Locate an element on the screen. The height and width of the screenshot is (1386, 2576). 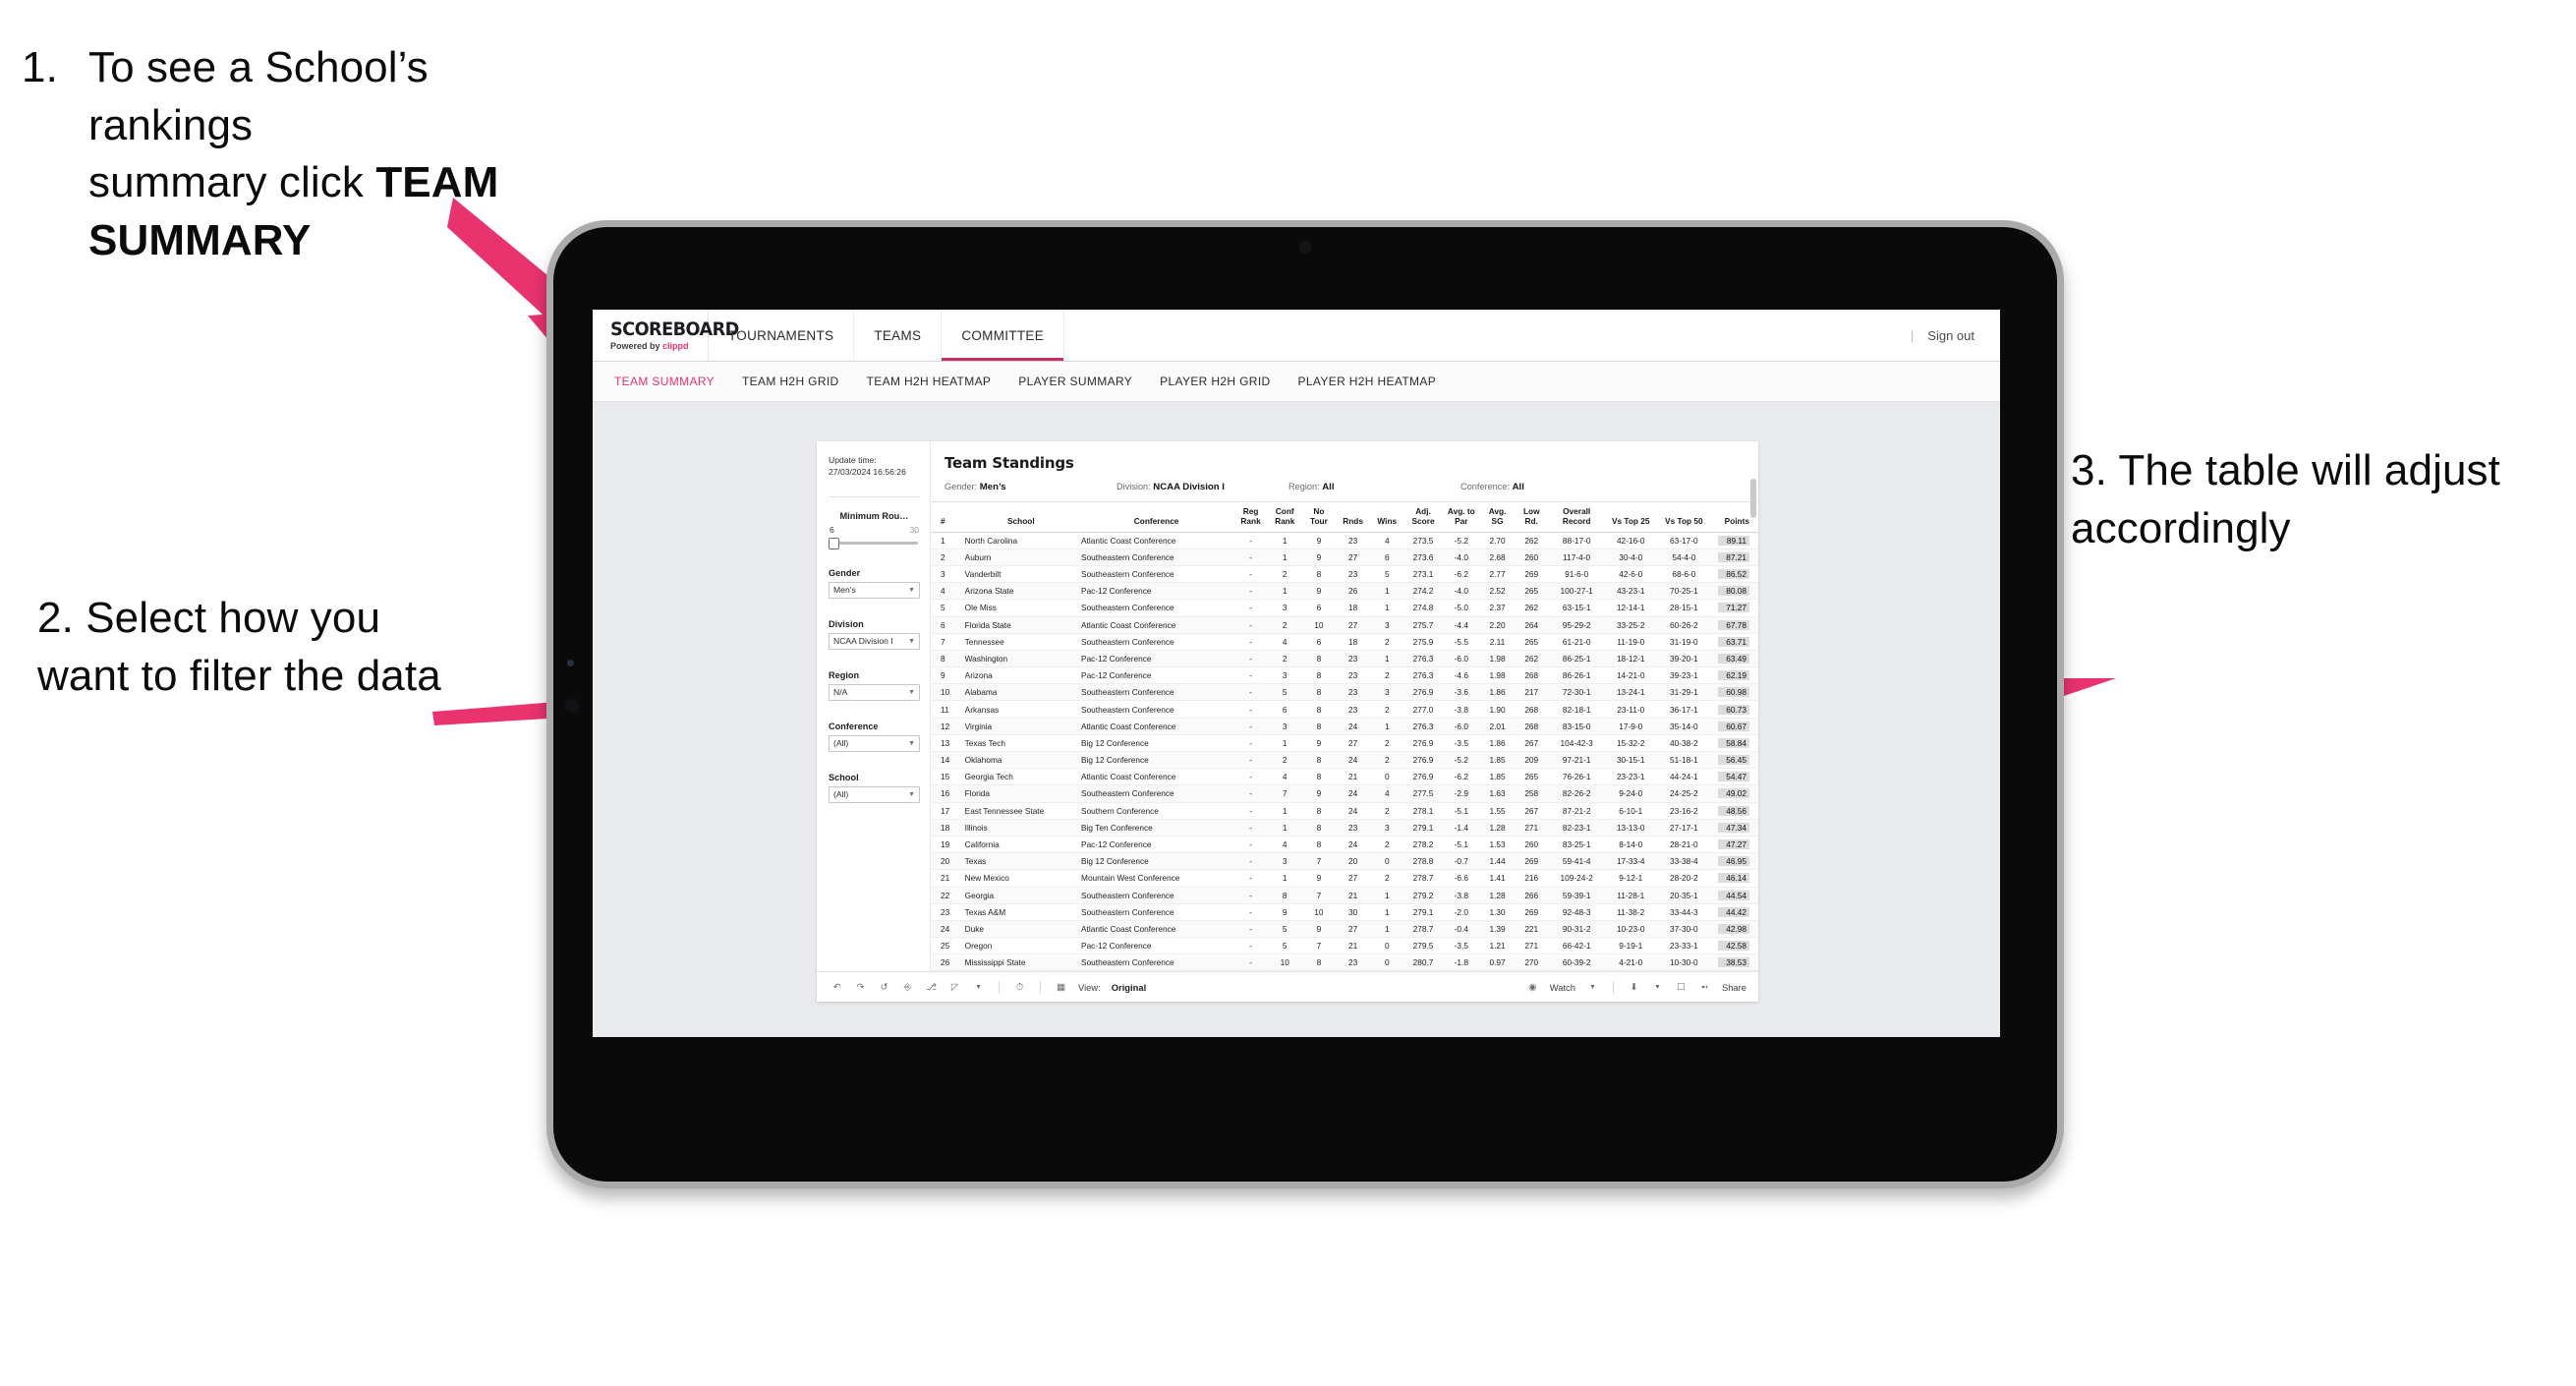
table-cell: 5 is located at coordinates (947, 608).